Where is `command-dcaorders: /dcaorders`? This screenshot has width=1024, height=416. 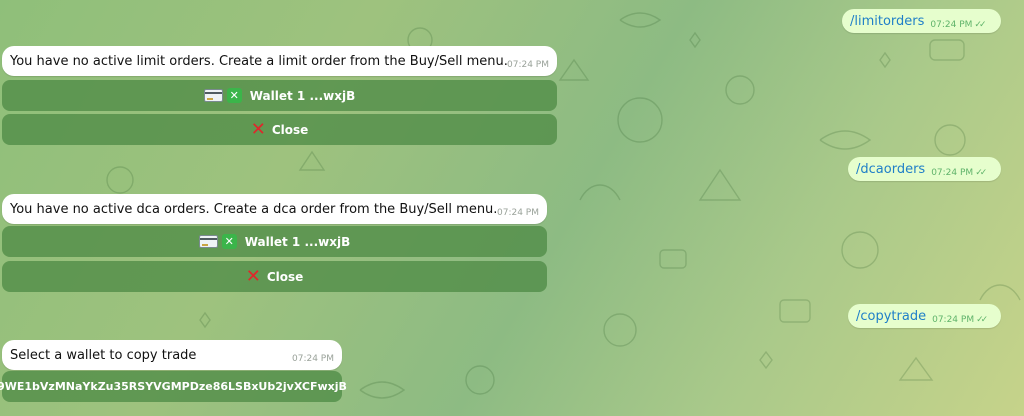
command-dcaorders: /dcaorders is located at coordinates (890, 169).